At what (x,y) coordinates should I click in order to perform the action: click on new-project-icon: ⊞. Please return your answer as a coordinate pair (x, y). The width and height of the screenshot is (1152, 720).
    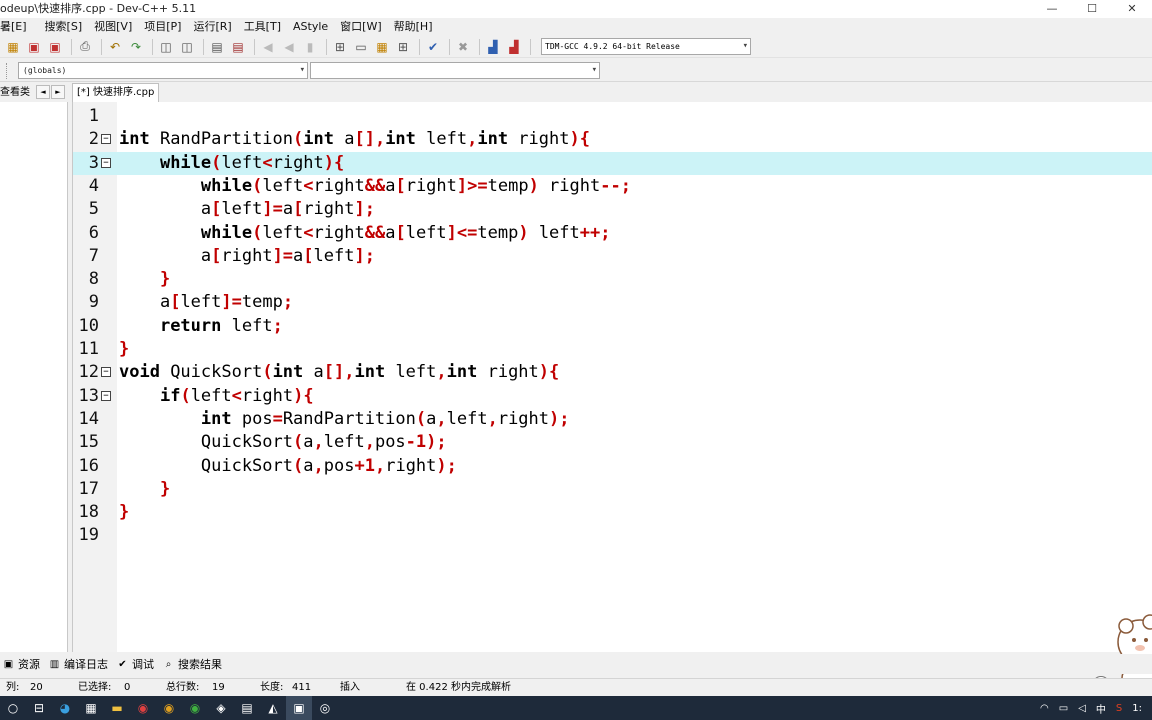
    Looking at the image, I should click on (340, 47).